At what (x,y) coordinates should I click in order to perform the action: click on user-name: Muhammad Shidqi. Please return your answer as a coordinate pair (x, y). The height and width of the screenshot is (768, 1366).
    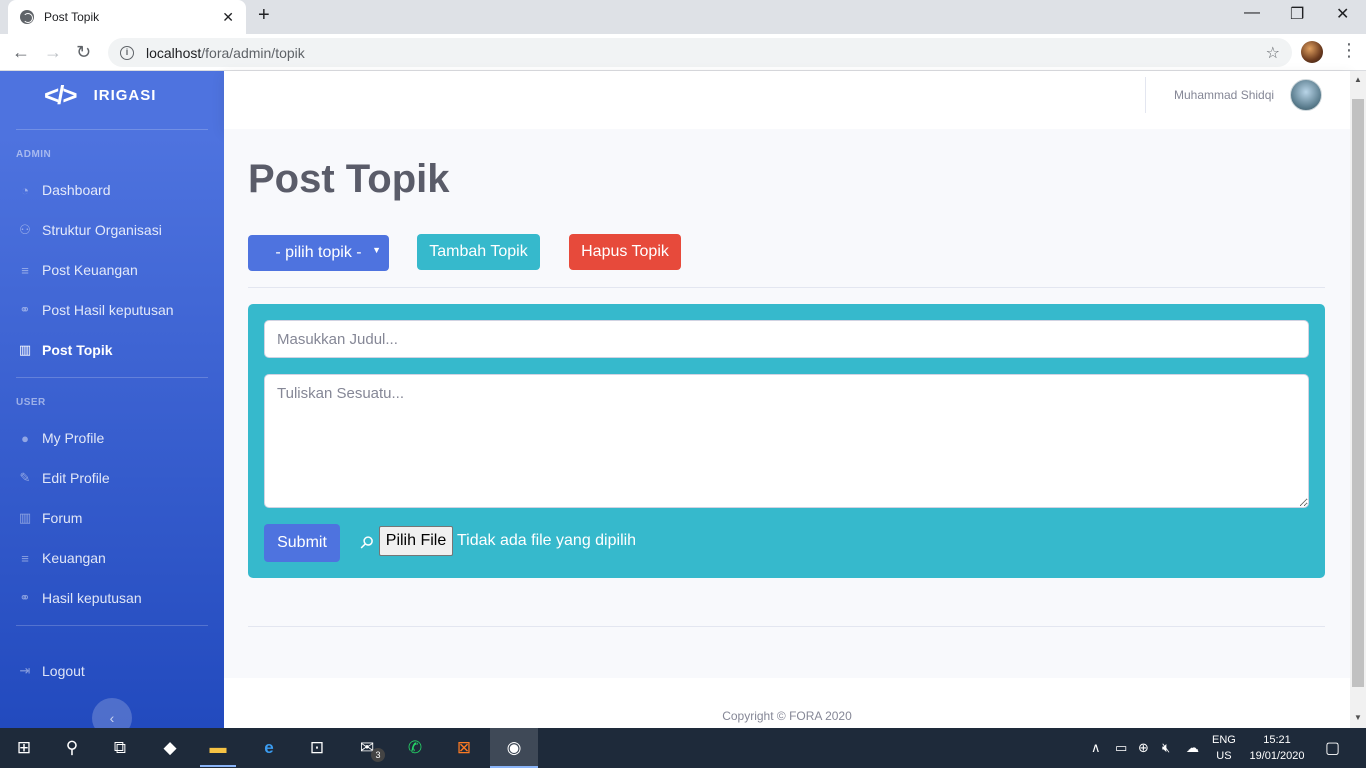
    Looking at the image, I should click on (1224, 95).